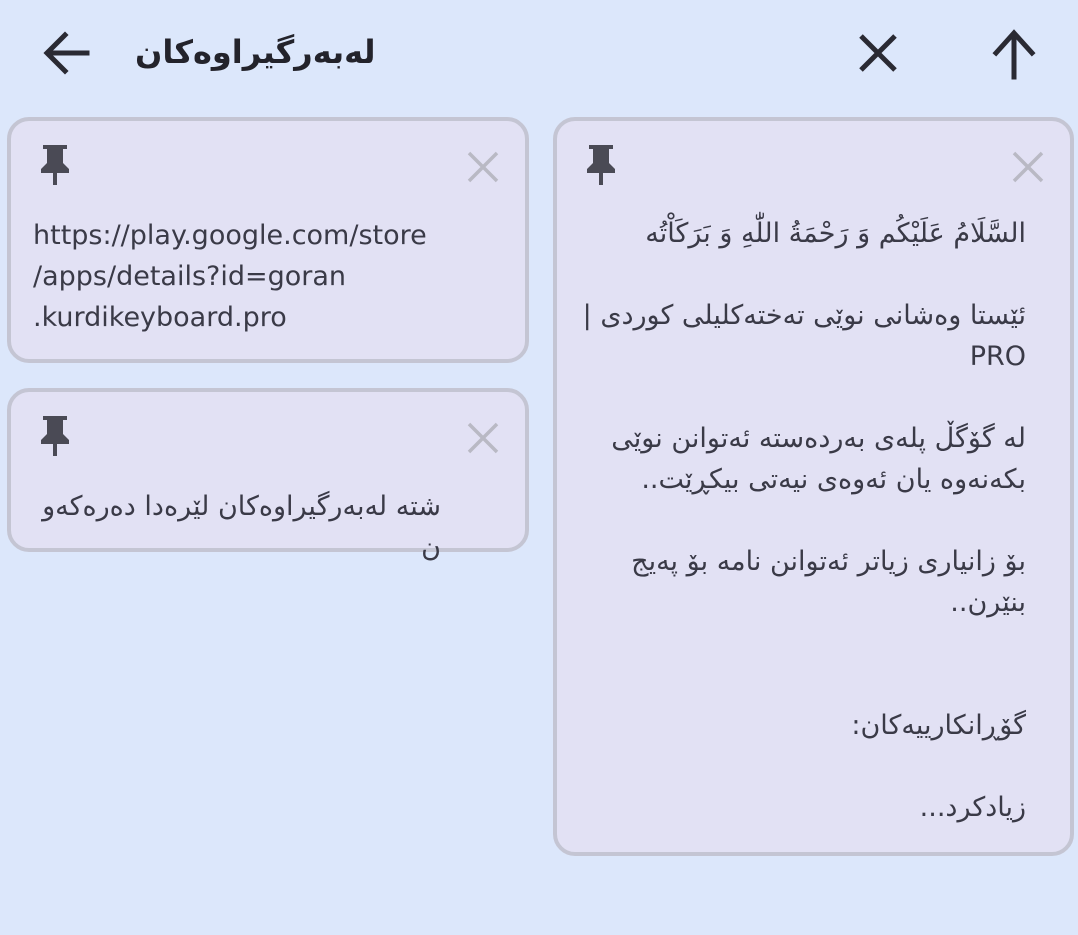 This screenshot has height=935, width=1078. I want to click on clip-card: شته لەبەرگیراوەکان لێرەدا دەرەکەون, so click(268, 475).